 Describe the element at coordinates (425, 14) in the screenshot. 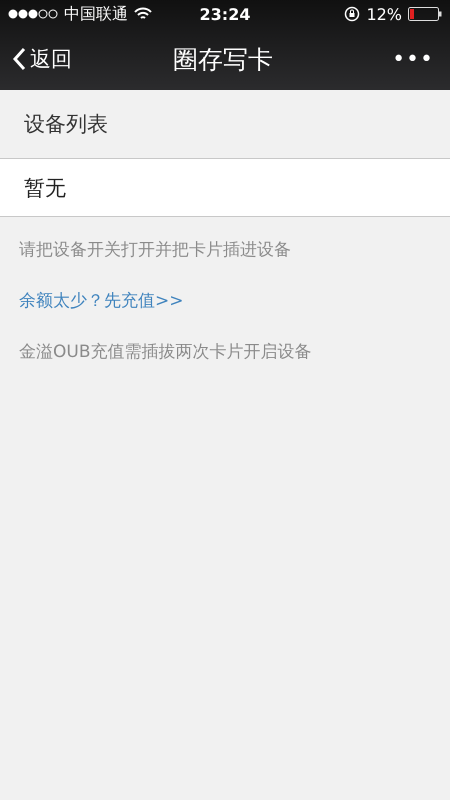

I see `battery-icon` at that location.